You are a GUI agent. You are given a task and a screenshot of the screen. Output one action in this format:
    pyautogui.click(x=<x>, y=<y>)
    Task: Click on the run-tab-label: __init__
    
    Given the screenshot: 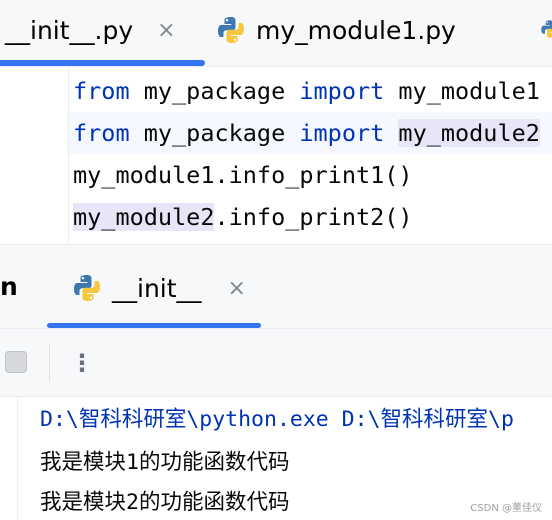 What is the action you would take?
    pyautogui.click(x=157, y=288)
    